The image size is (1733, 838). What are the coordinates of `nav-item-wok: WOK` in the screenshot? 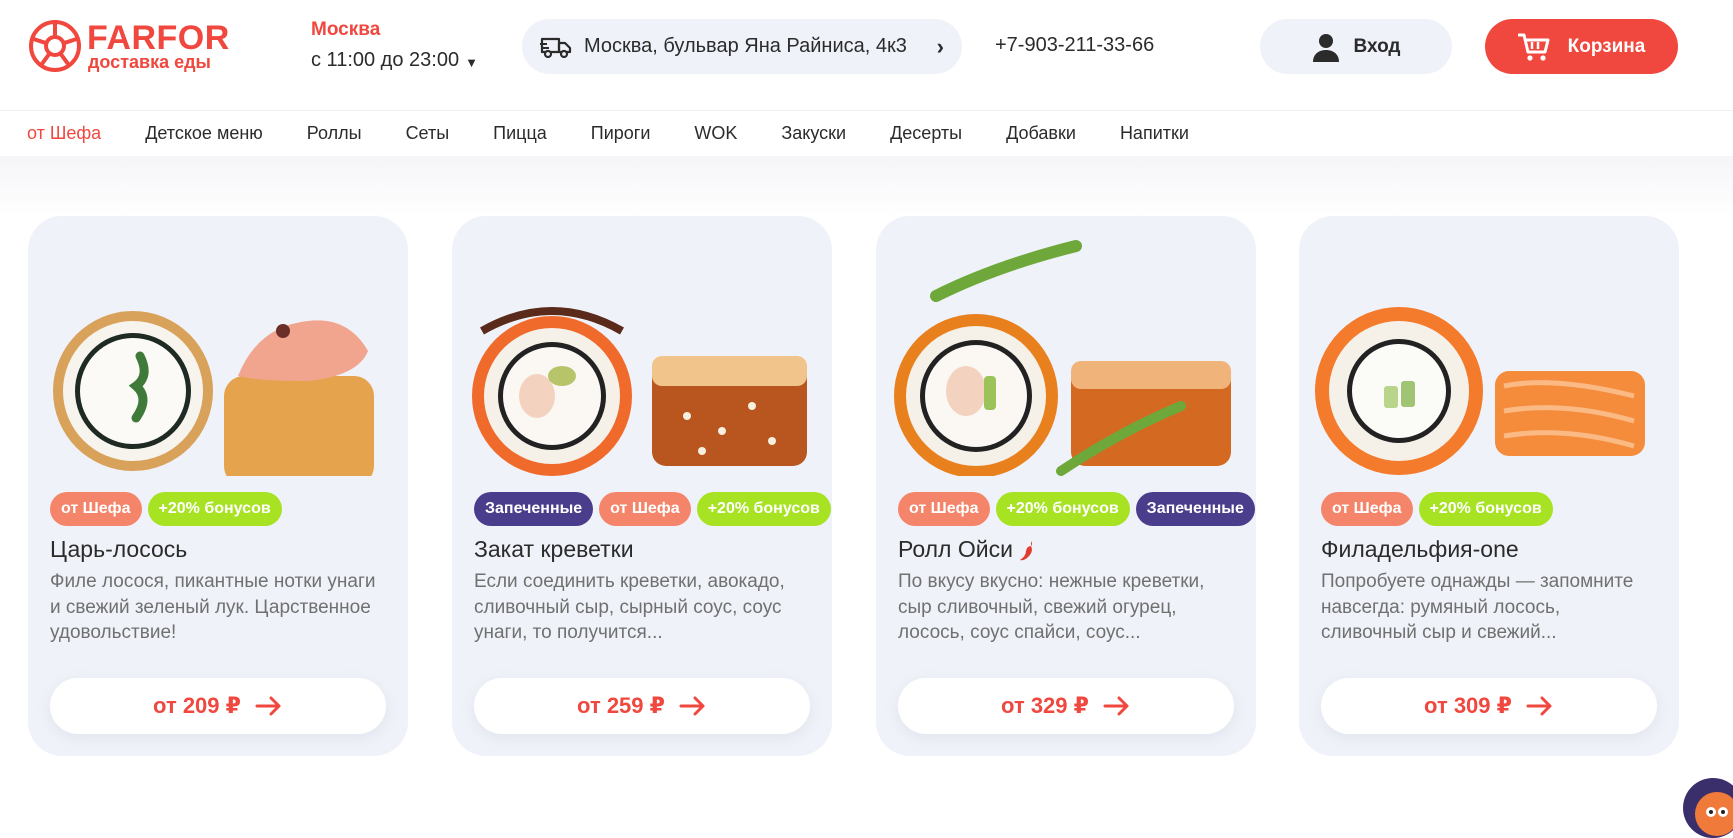 It's located at (715, 133).